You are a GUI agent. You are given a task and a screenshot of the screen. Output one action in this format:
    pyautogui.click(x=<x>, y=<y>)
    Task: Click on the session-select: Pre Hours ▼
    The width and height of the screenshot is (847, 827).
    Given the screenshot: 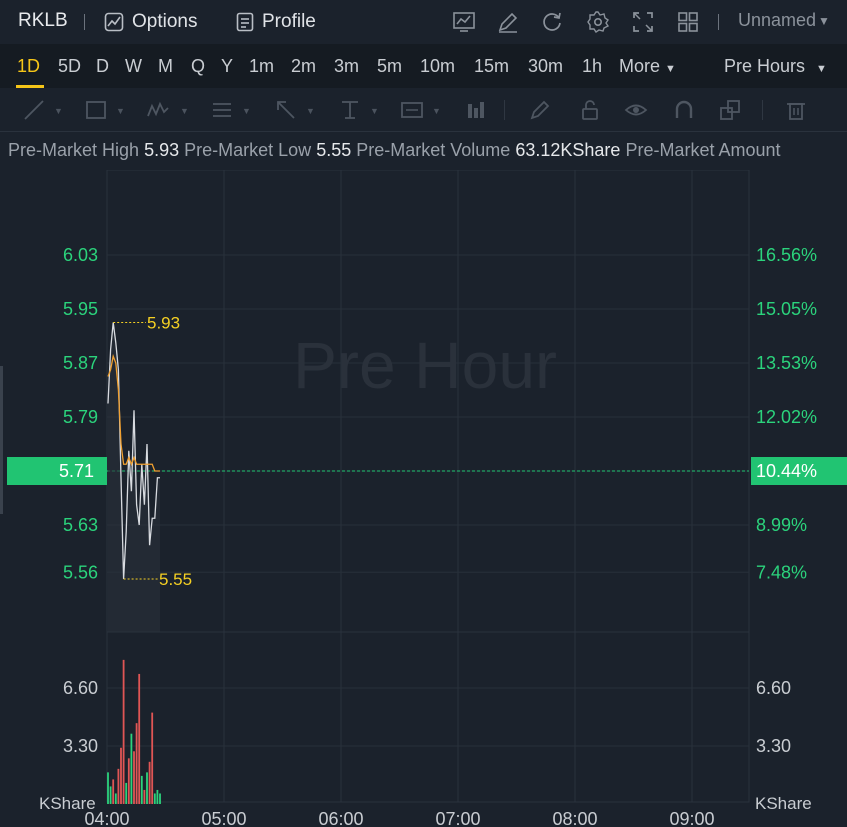 What is the action you would take?
    pyautogui.click(x=775, y=66)
    